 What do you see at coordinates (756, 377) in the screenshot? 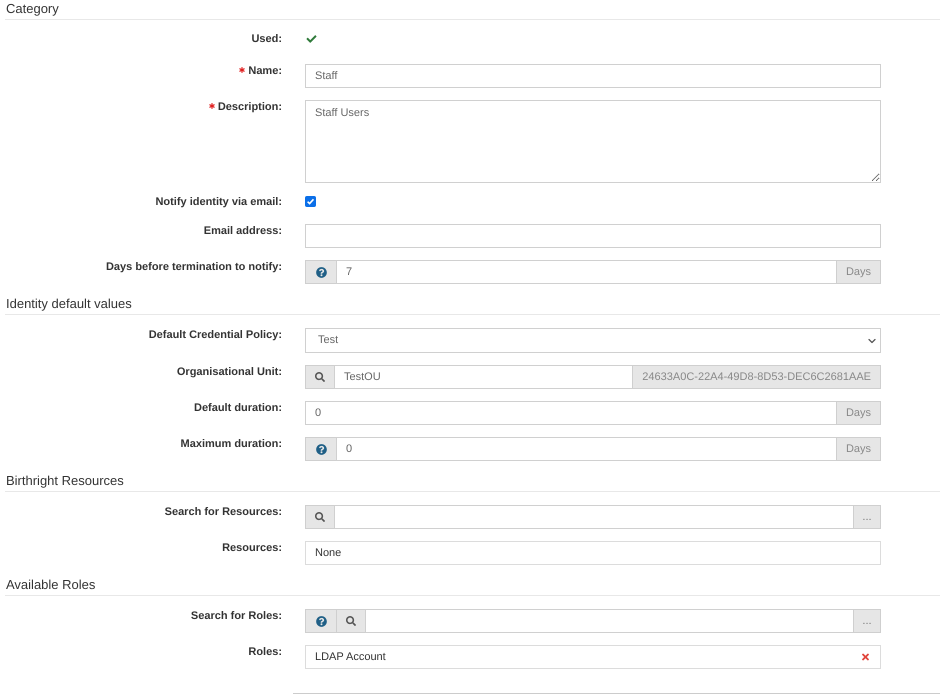
I see `input-suffix: 24633A0C-22A4-49D8-8D53-DEC6C2681AAE` at bounding box center [756, 377].